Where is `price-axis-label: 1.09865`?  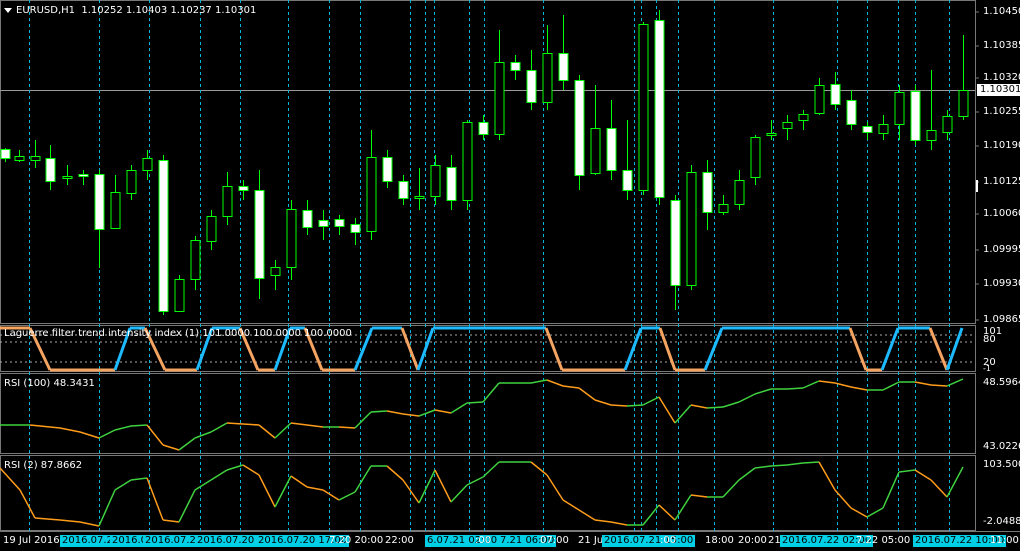
price-axis-label: 1.09865 is located at coordinates (1001, 319).